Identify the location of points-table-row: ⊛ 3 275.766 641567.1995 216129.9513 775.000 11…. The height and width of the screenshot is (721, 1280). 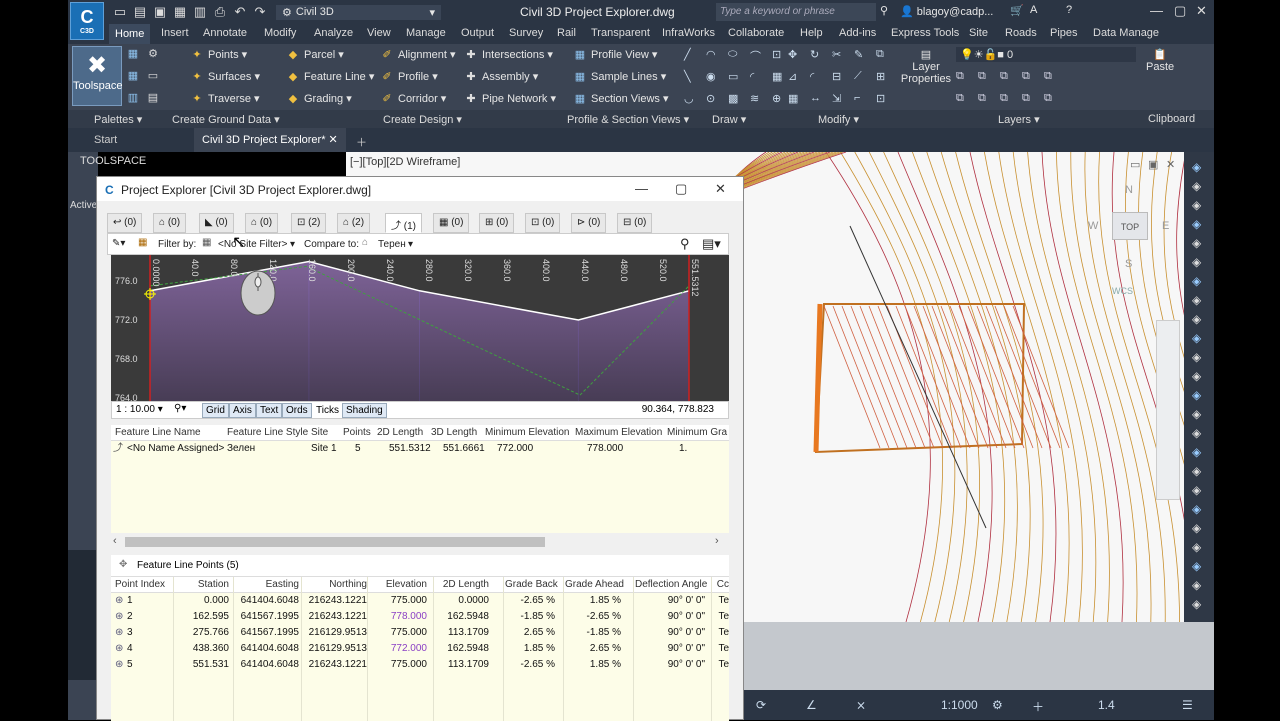
(420, 633).